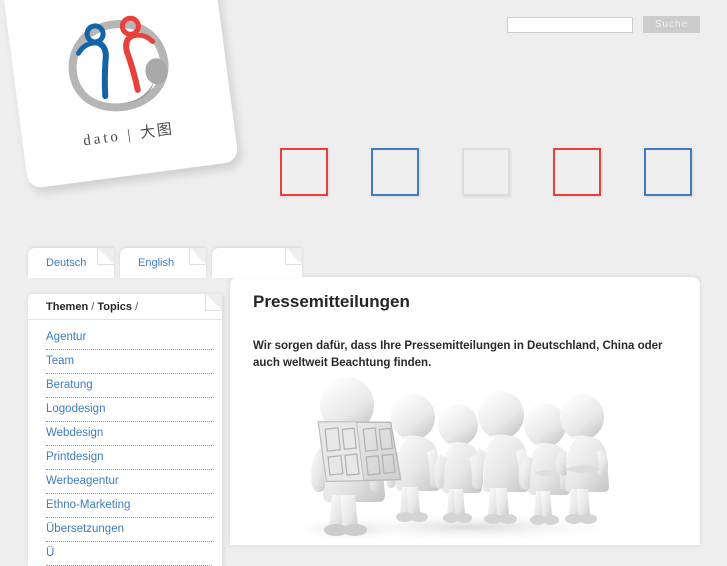 The height and width of the screenshot is (566, 727). I want to click on tab-deutsch: Deutsch, so click(71, 263).